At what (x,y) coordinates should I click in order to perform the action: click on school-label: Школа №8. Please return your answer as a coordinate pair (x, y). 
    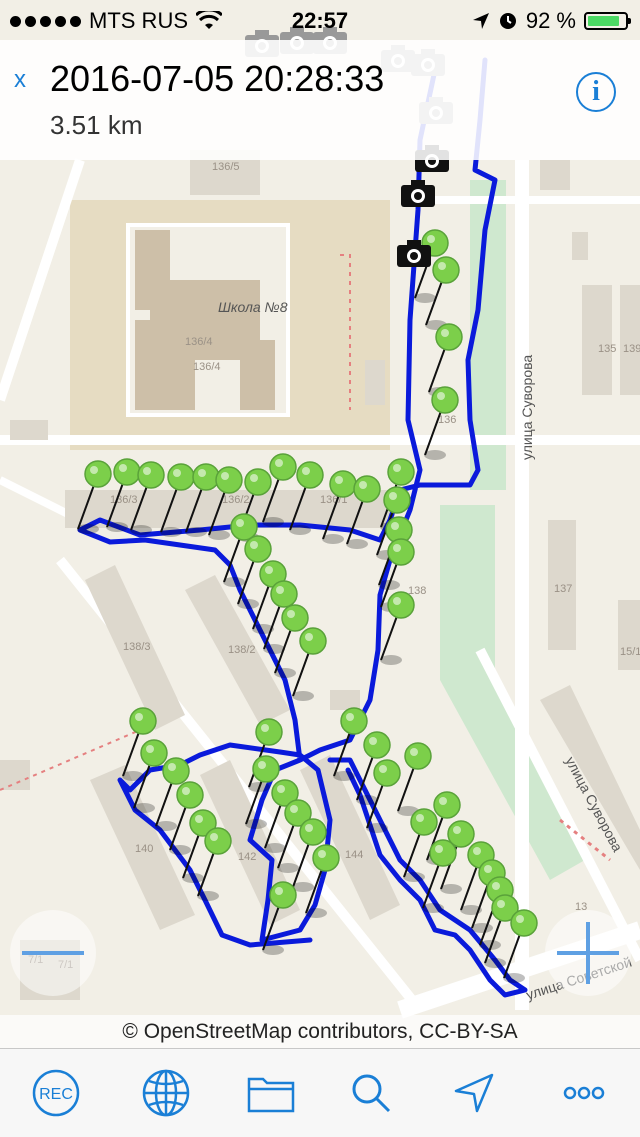
    Looking at the image, I should click on (253, 307).